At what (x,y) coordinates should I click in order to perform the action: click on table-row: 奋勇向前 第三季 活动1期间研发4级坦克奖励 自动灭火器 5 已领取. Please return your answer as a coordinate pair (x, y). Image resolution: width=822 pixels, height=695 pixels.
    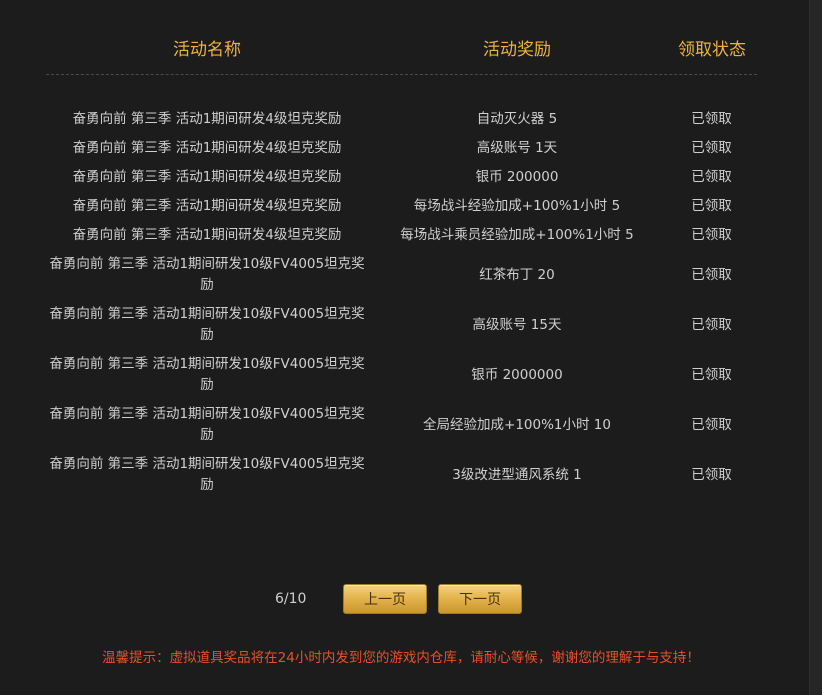
    Looking at the image, I should click on (401, 119).